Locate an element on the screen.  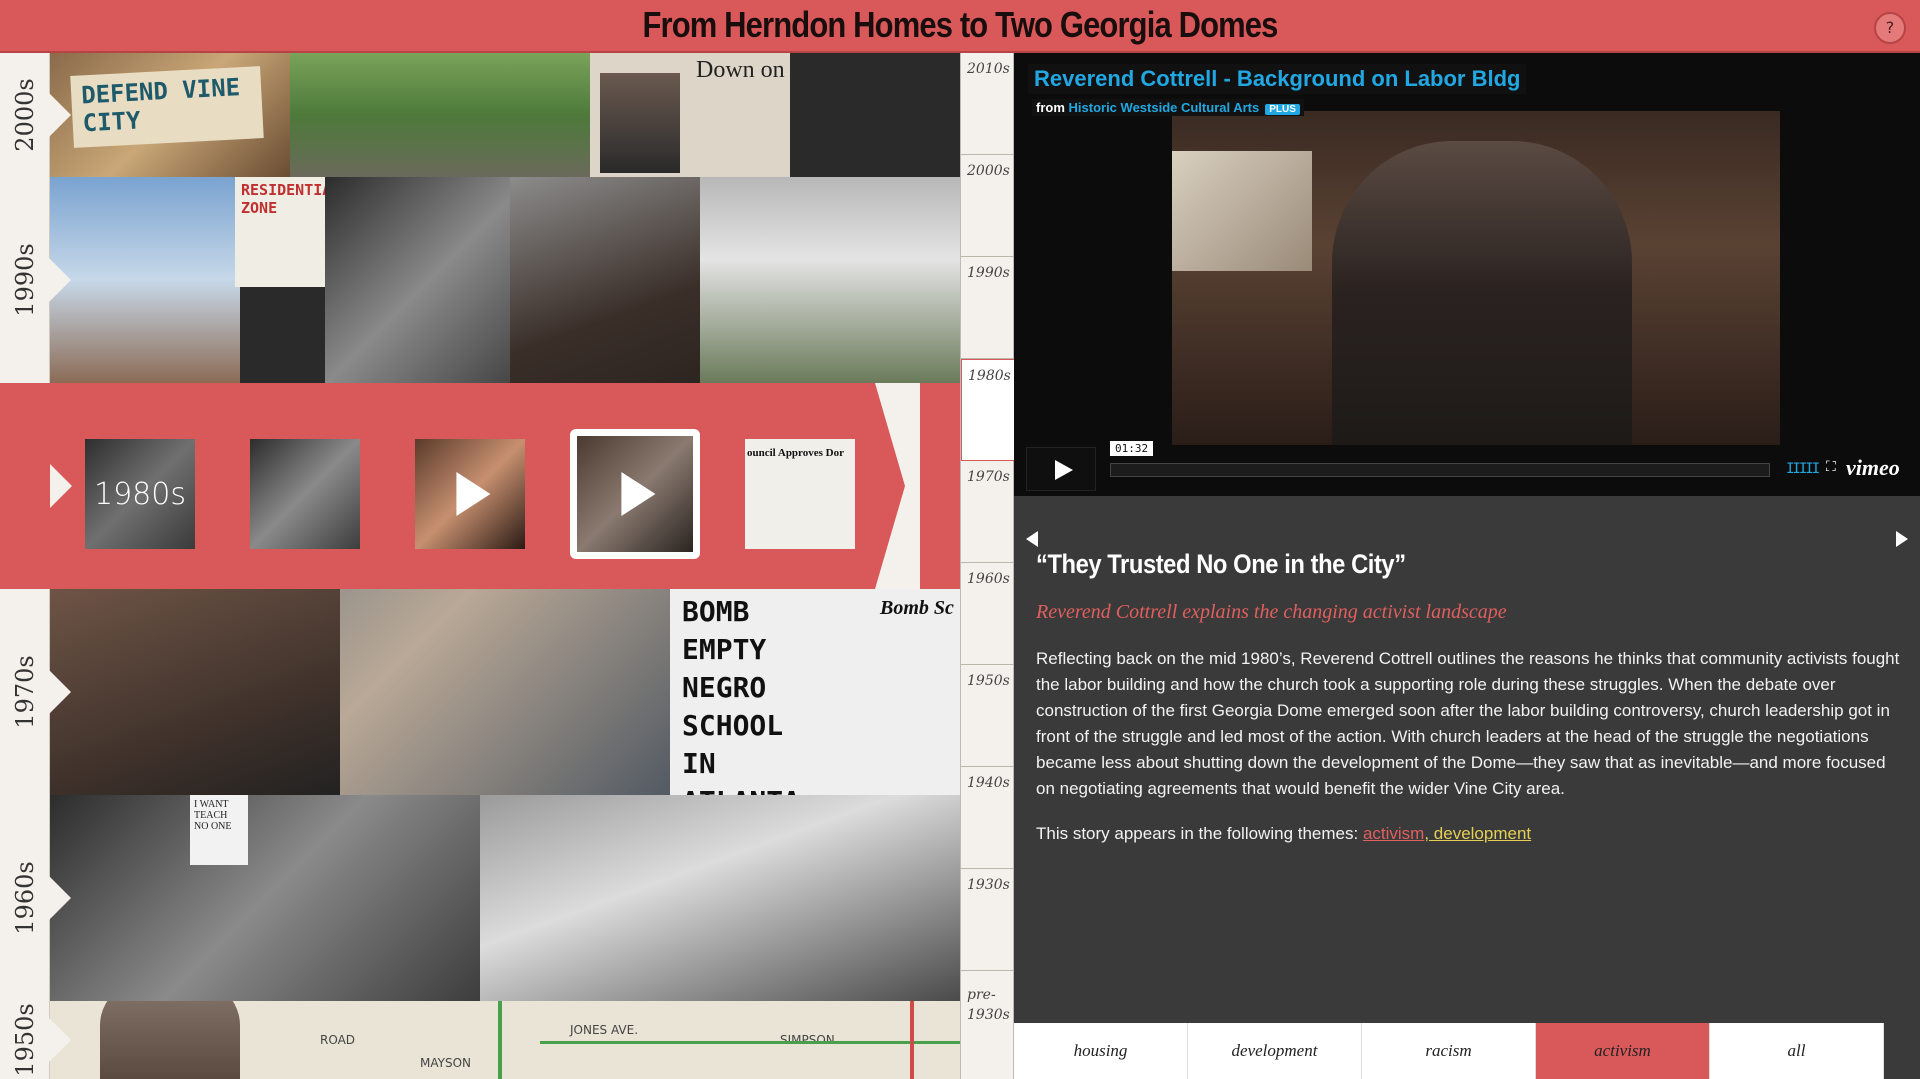
ruler-tick-1970s: 1970s is located at coordinates (988, 512).